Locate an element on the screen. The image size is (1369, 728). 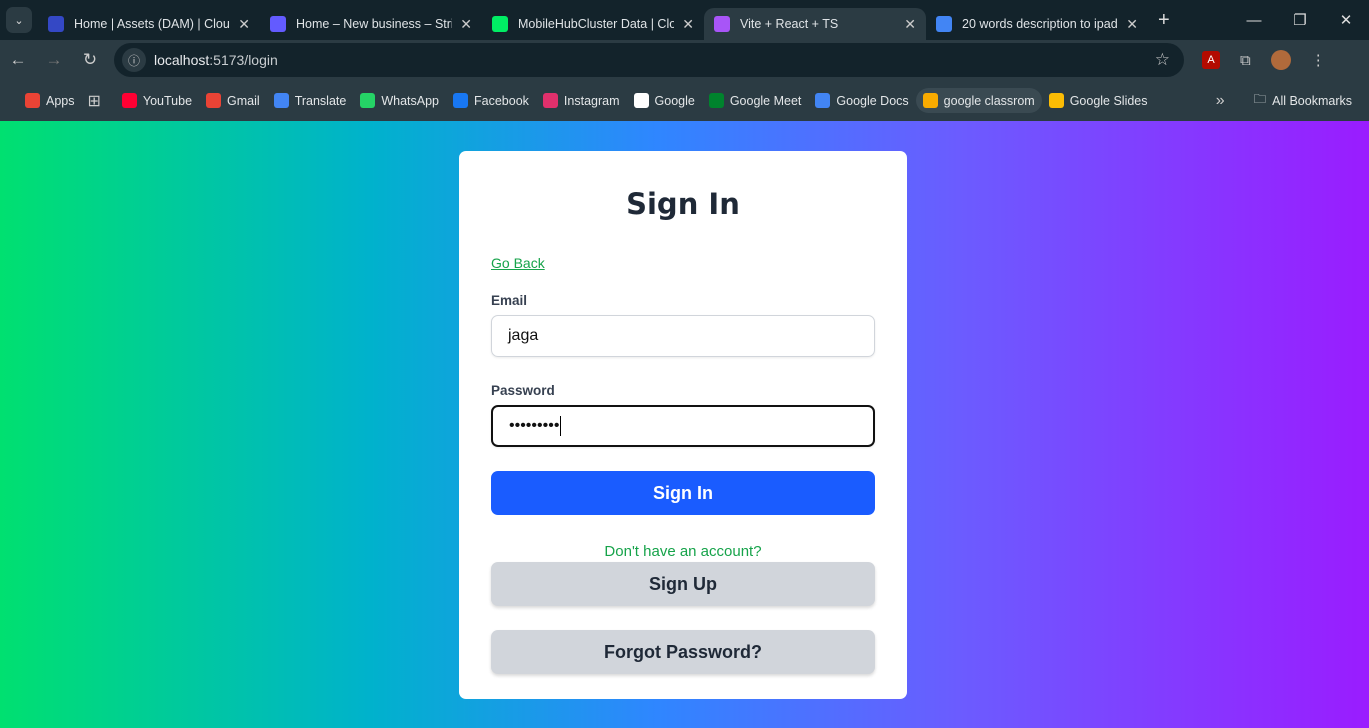
bookmark-label: Google is located at coordinates (674, 100).